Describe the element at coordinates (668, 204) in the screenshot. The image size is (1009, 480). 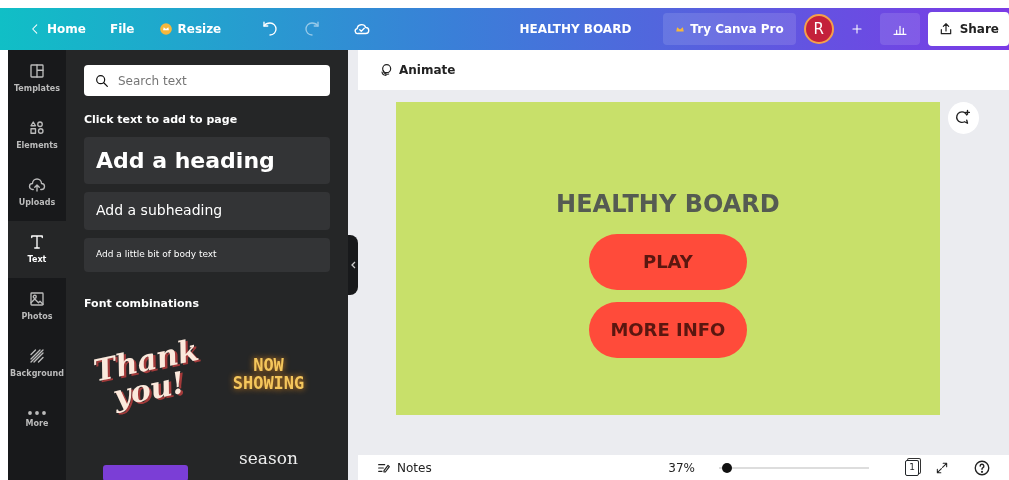
I see `board-title: HEALTHY BOARD` at that location.